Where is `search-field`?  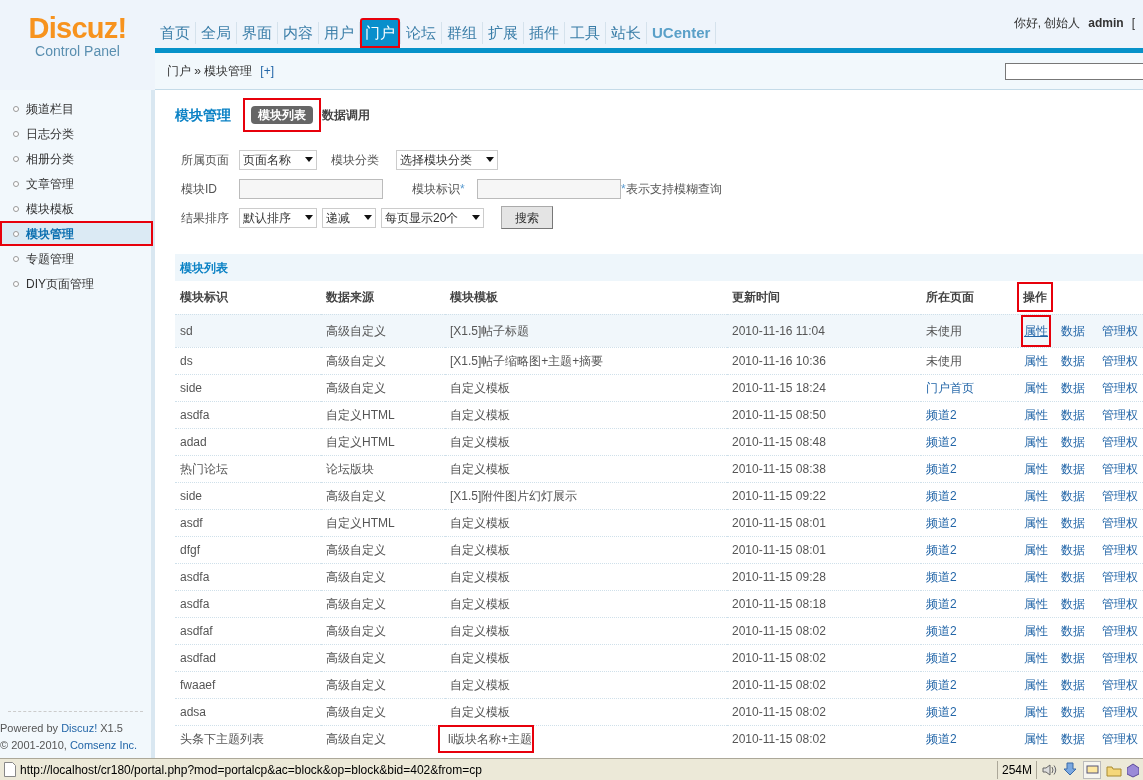
search-field is located at coordinates (1074, 71).